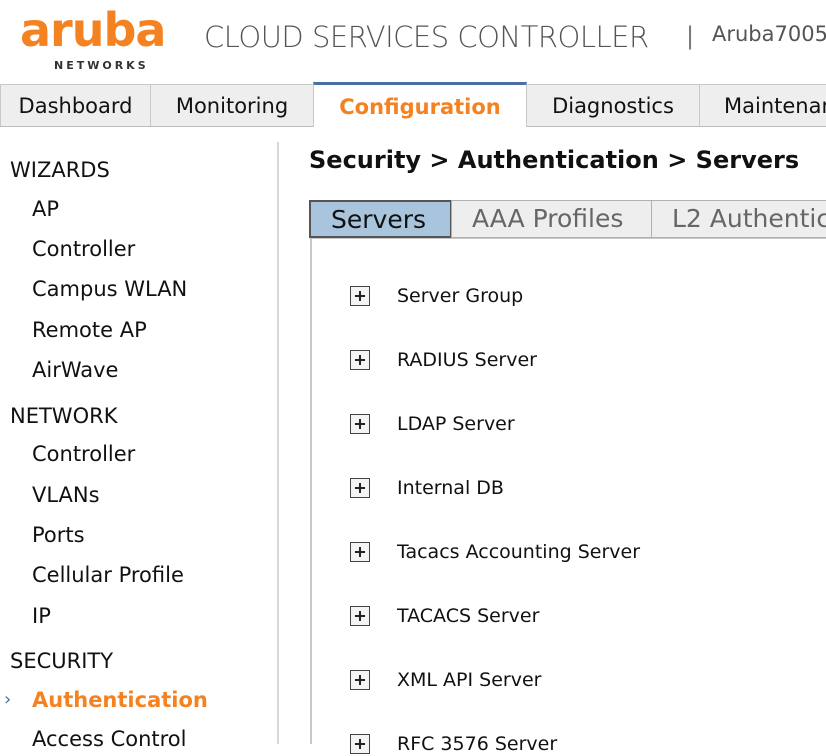 This screenshot has width=826, height=756. What do you see at coordinates (75, 105) in the screenshot?
I see `tab-dashboard: Dashboard` at bounding box center [75, 105].